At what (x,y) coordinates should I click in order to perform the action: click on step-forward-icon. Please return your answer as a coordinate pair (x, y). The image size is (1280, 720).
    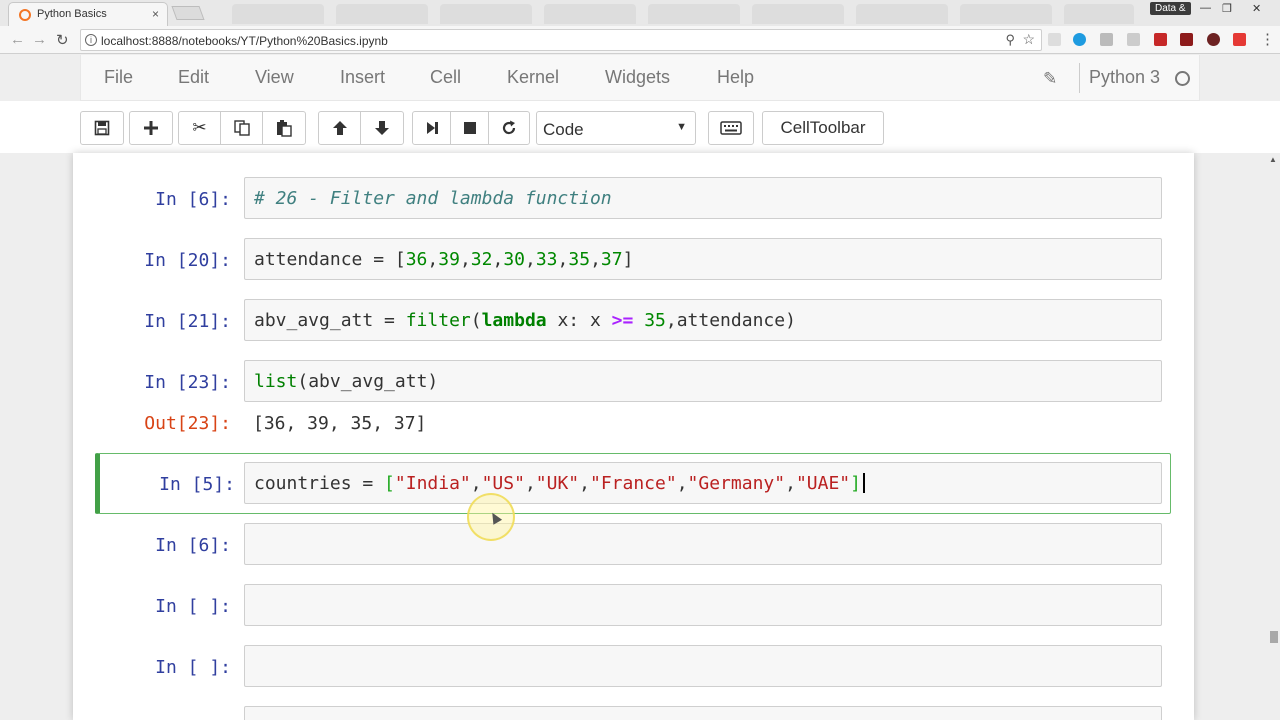
    Looking at the image, I should click on (432, 128).